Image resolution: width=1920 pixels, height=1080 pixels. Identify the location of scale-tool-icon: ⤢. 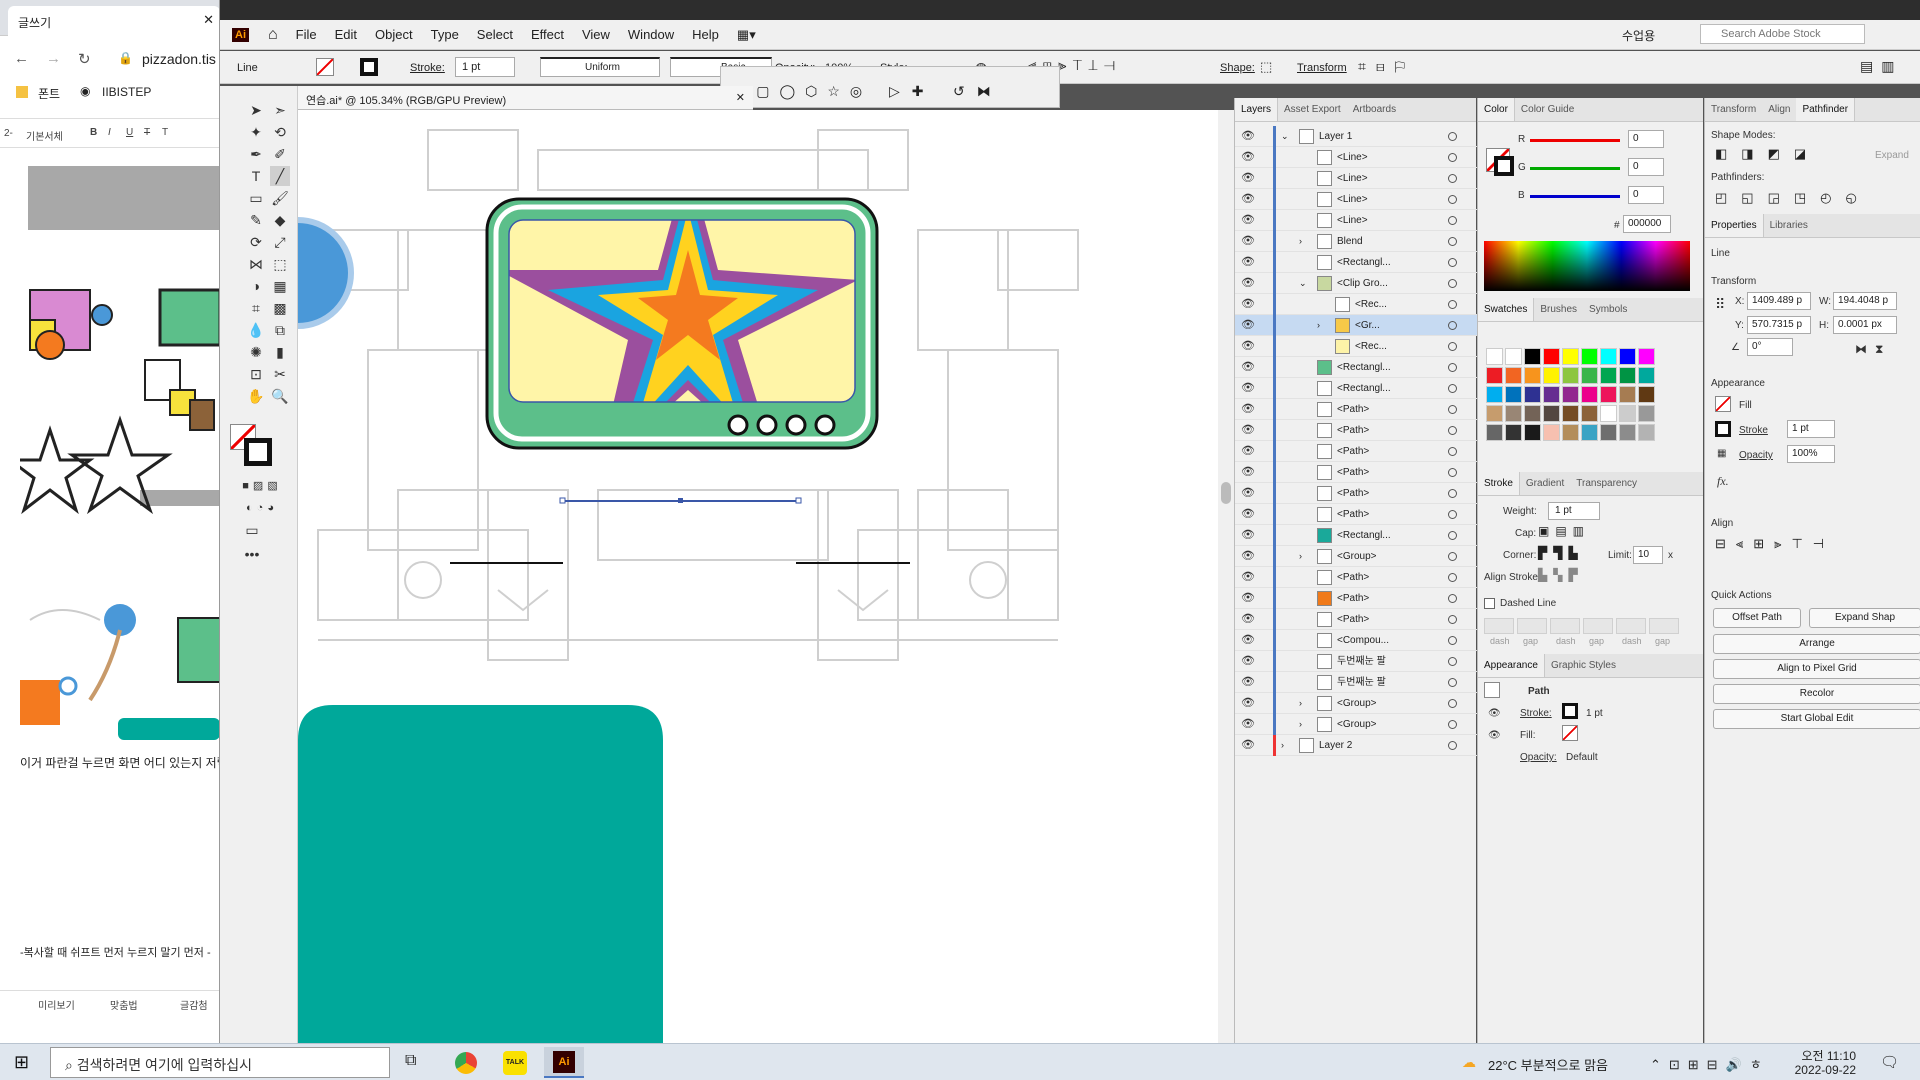
(280, 242).